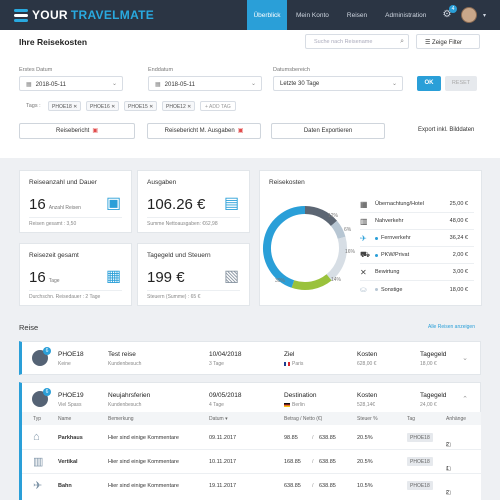  What do you see at coordinates (44, 277) in the screenshot?
I see `travel-time-value: 16 Tage` at bounding box center [44, 277].